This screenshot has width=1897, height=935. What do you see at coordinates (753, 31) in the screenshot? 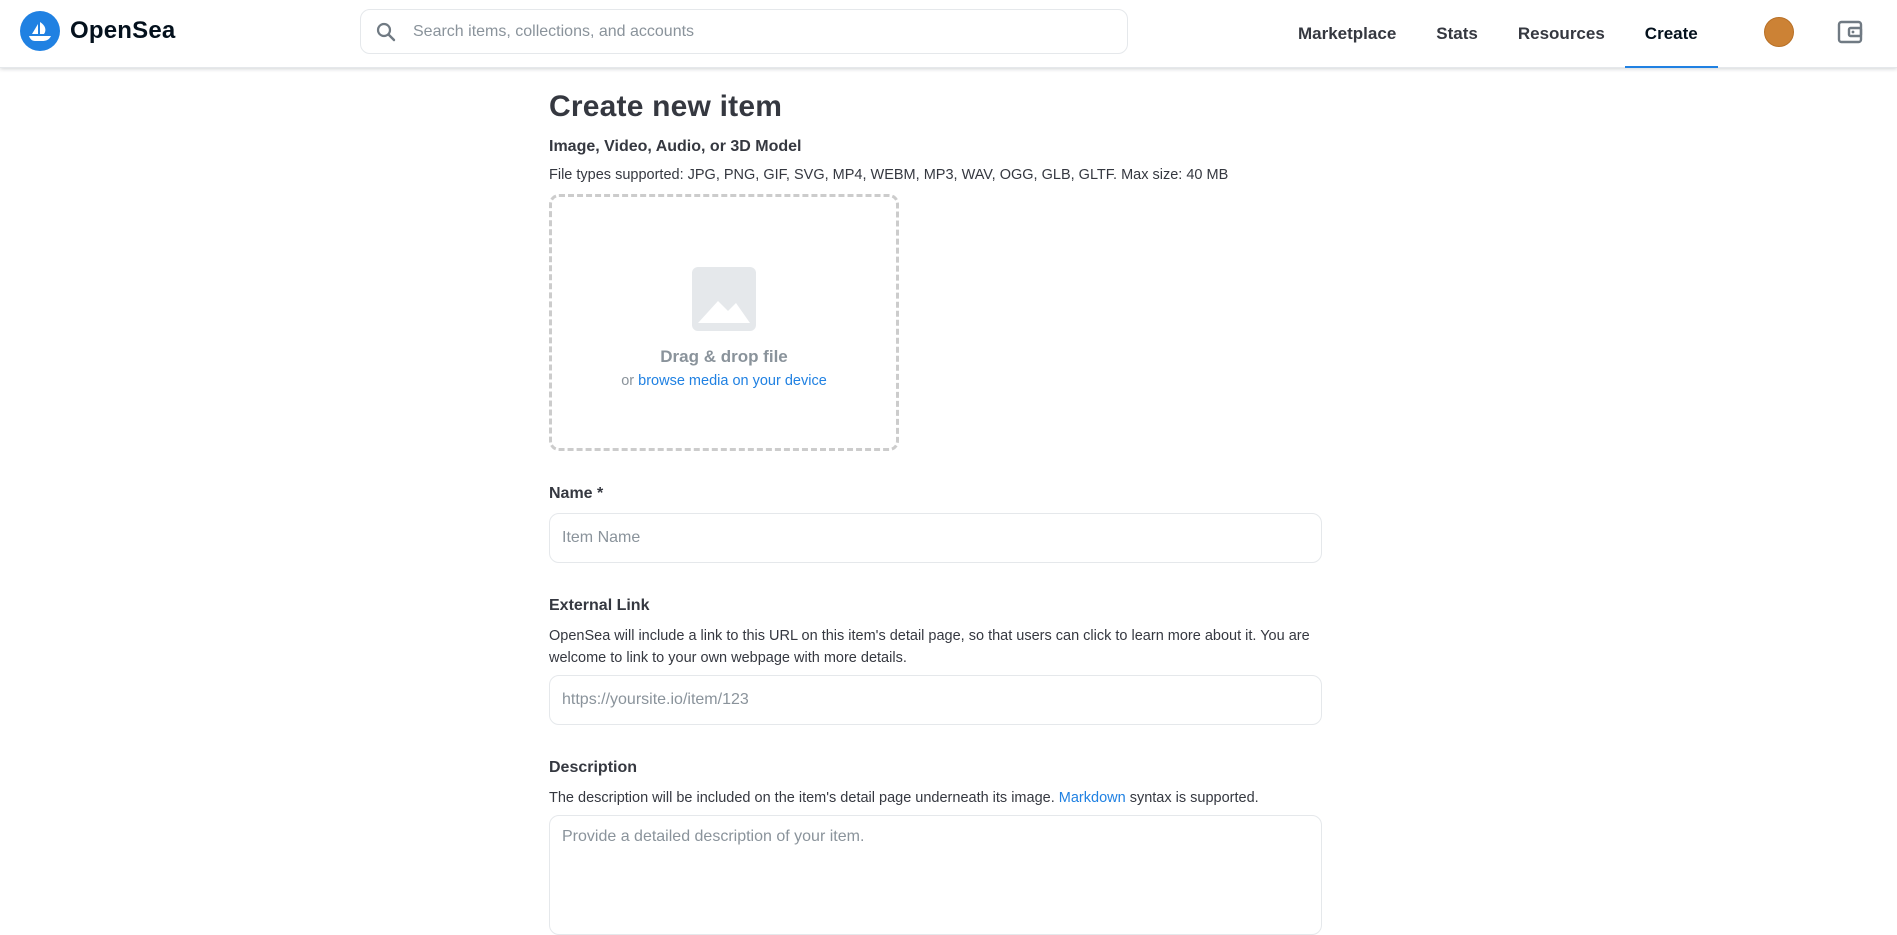
I see `search-input` at bounding box center [753, 31].